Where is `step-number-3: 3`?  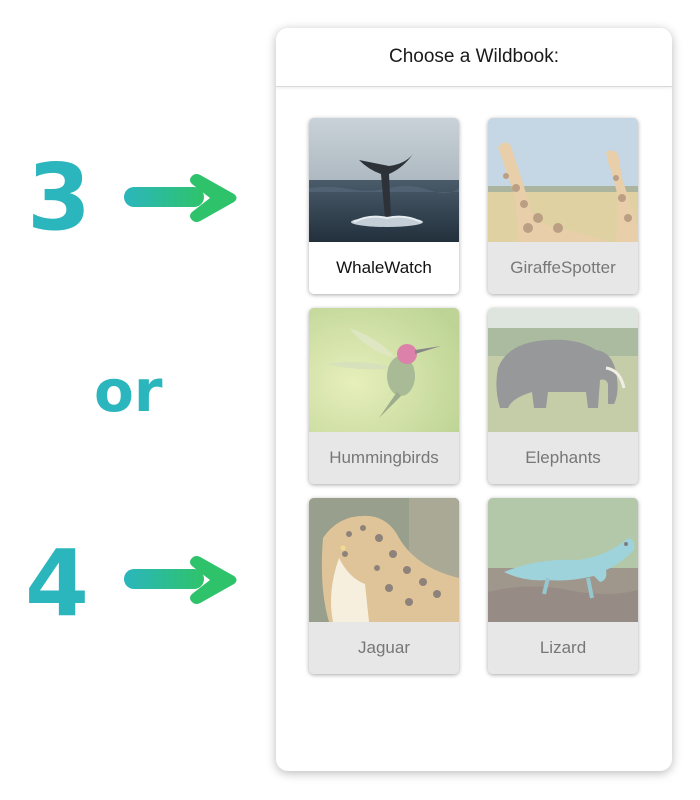
step-number-3: 3 is located at coordinates (59, 197).